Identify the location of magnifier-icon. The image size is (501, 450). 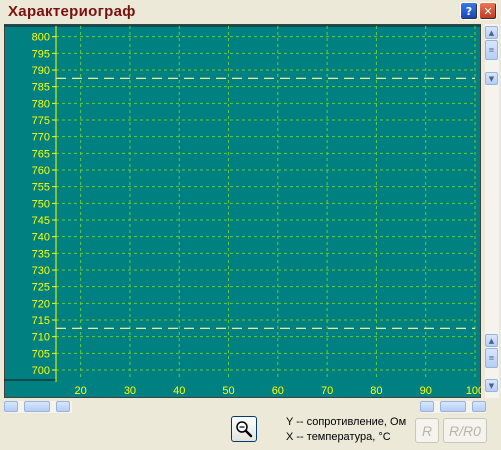
(244, 429).